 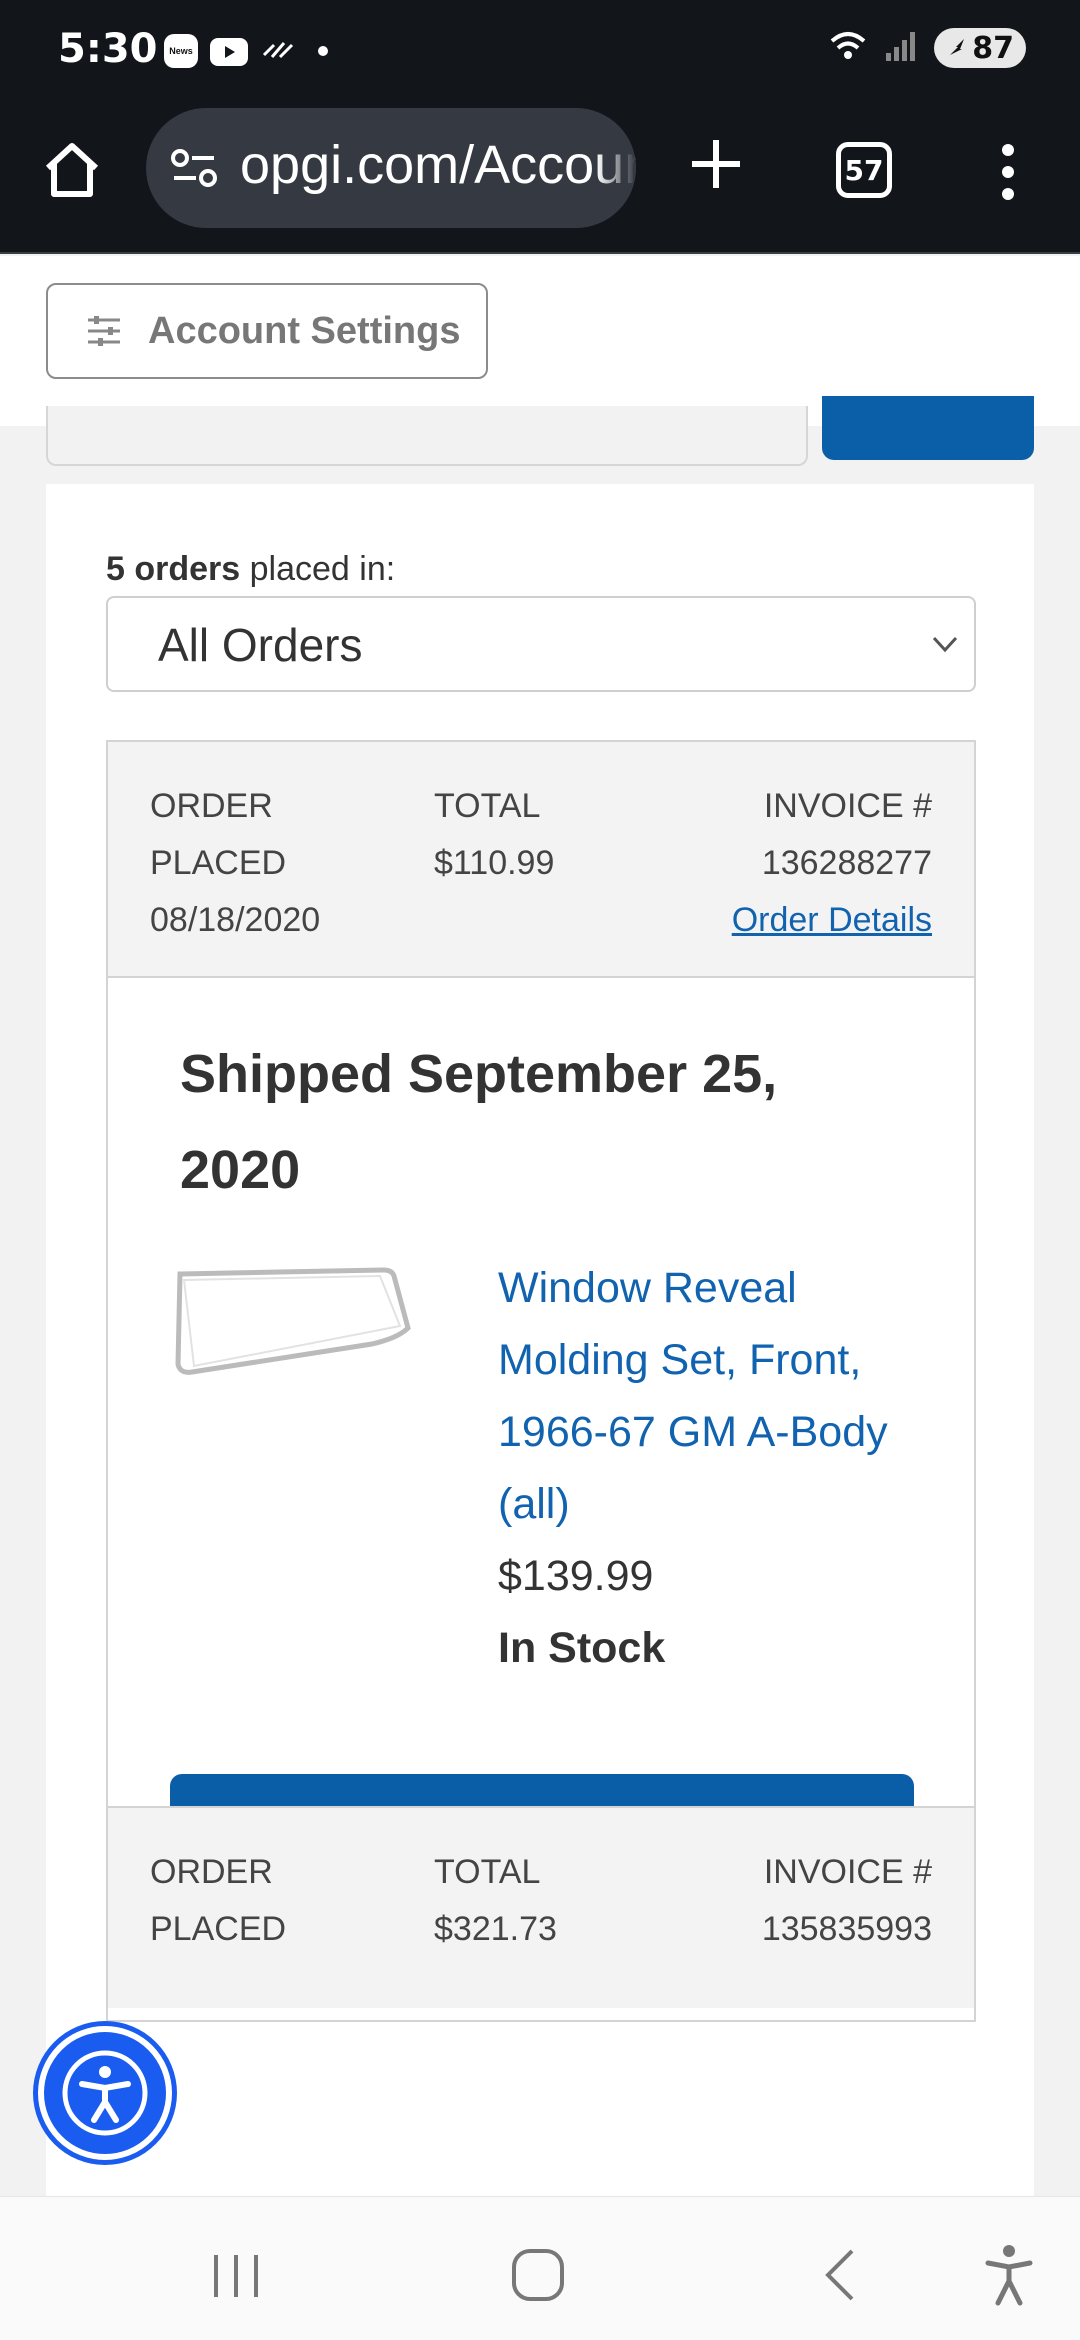 What do you see at coordinates (540, 50) in the screenshot?
I see `status-bar: 5:30 News 87` at bounding box center [540, 50].